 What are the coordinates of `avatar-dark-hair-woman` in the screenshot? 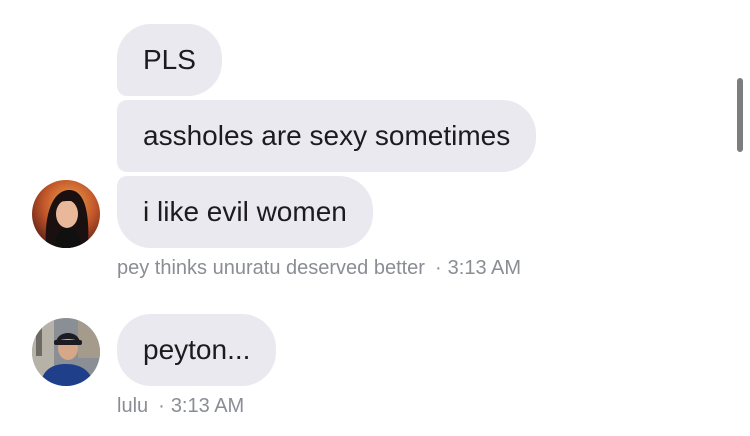 It's located at (66, 214).